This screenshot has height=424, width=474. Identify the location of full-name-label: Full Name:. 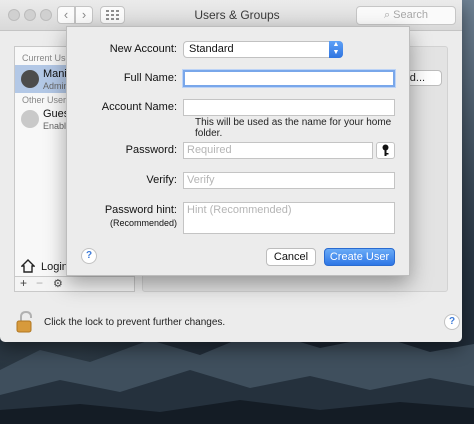
(150, 78).